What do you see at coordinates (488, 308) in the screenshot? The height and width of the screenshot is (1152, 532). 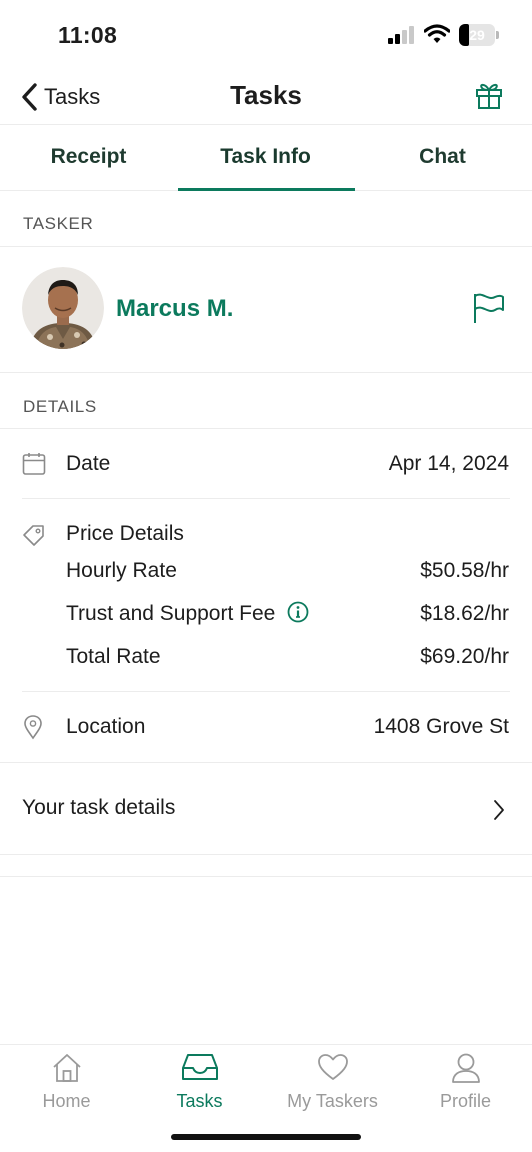 I see `flag-icon` at bounding box center [488, 308].